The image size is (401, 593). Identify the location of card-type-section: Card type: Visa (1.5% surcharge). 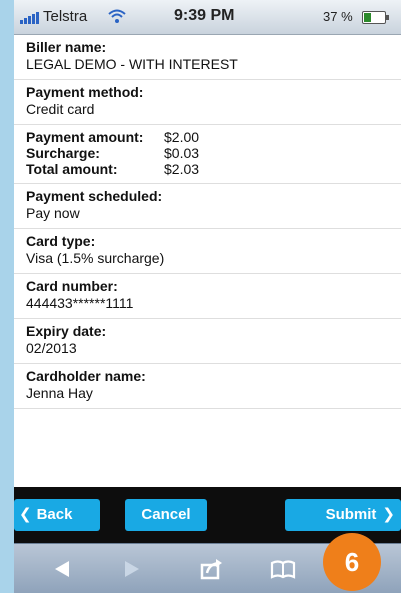
(207, 251).